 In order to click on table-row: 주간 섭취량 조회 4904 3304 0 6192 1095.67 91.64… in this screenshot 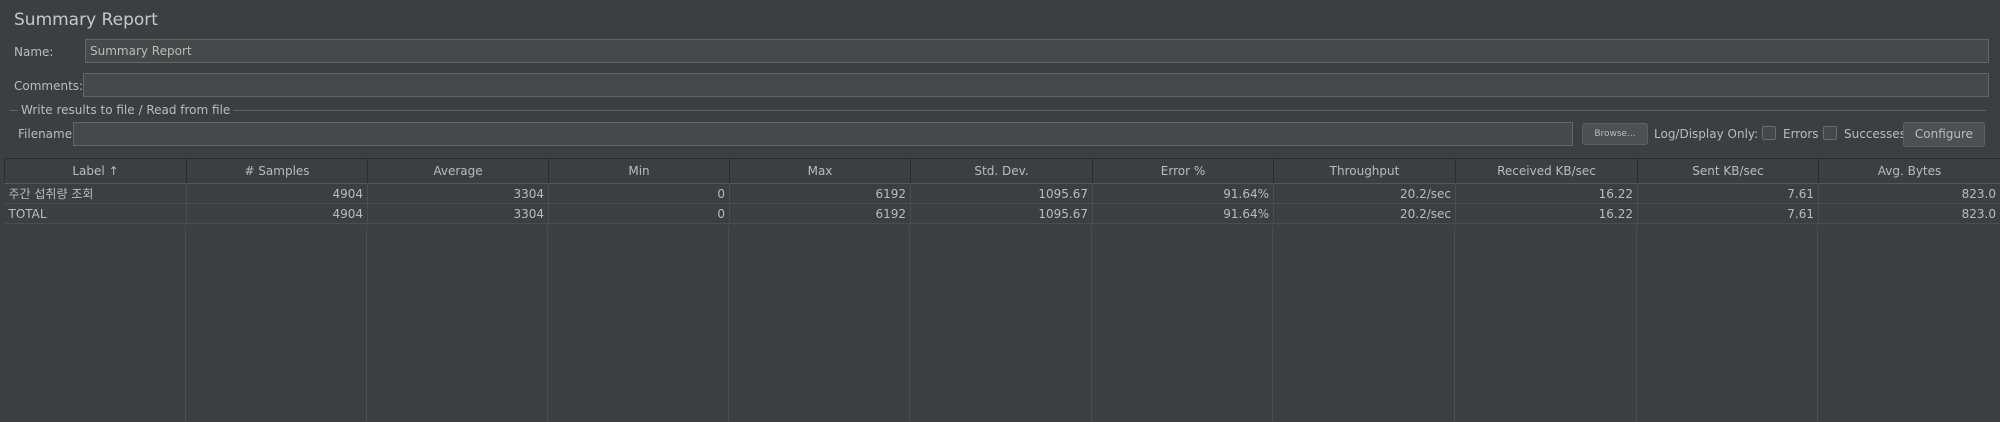, I will do `click(1002, 193)`.